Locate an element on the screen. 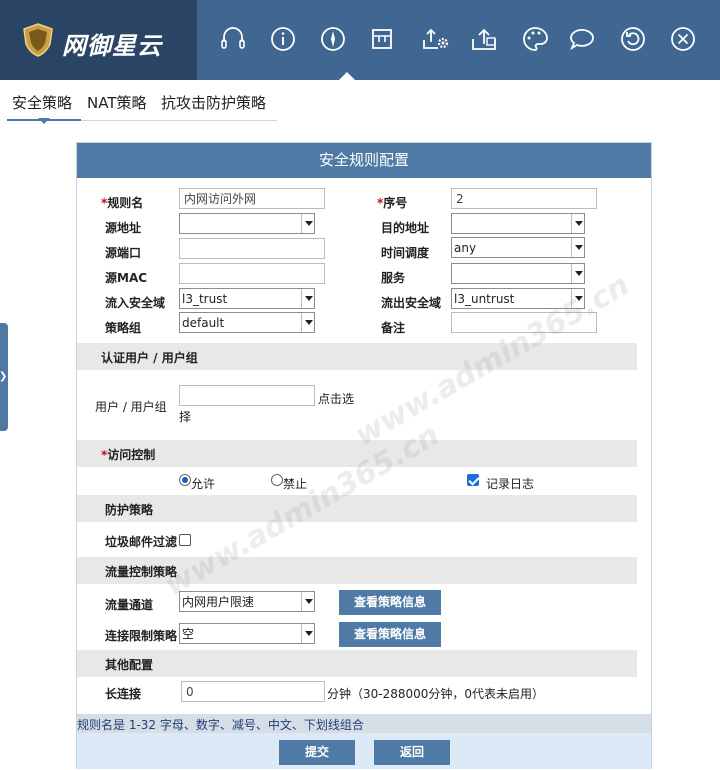 This screenshot has width=720, height=770. deny-label: 禁止 is located at coordinates (295, 484).